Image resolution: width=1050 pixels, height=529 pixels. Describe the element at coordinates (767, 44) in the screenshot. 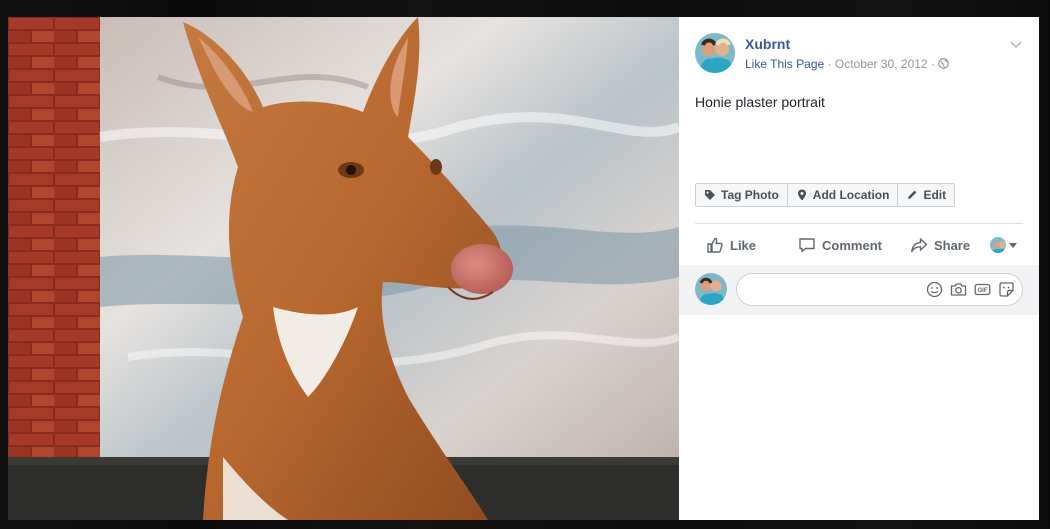

I see `author-name-link: Xubrnt` at that location.